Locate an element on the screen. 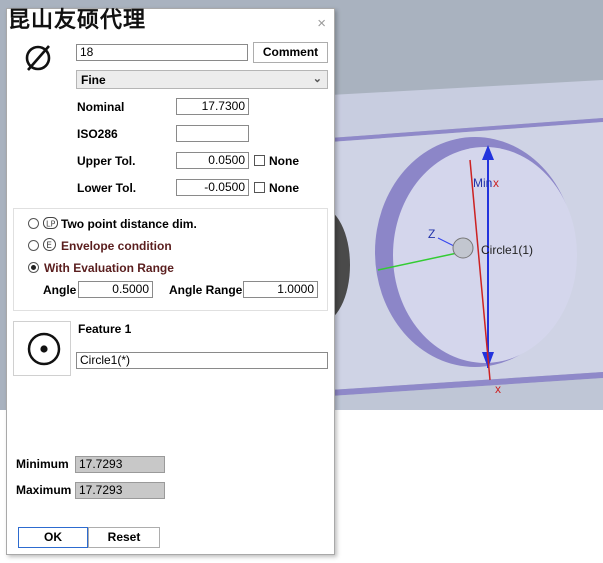 Image resolution: width=603 pixels, height=563 pixels. angle-range-label: Angle Range is located at coordinates (206, 290).